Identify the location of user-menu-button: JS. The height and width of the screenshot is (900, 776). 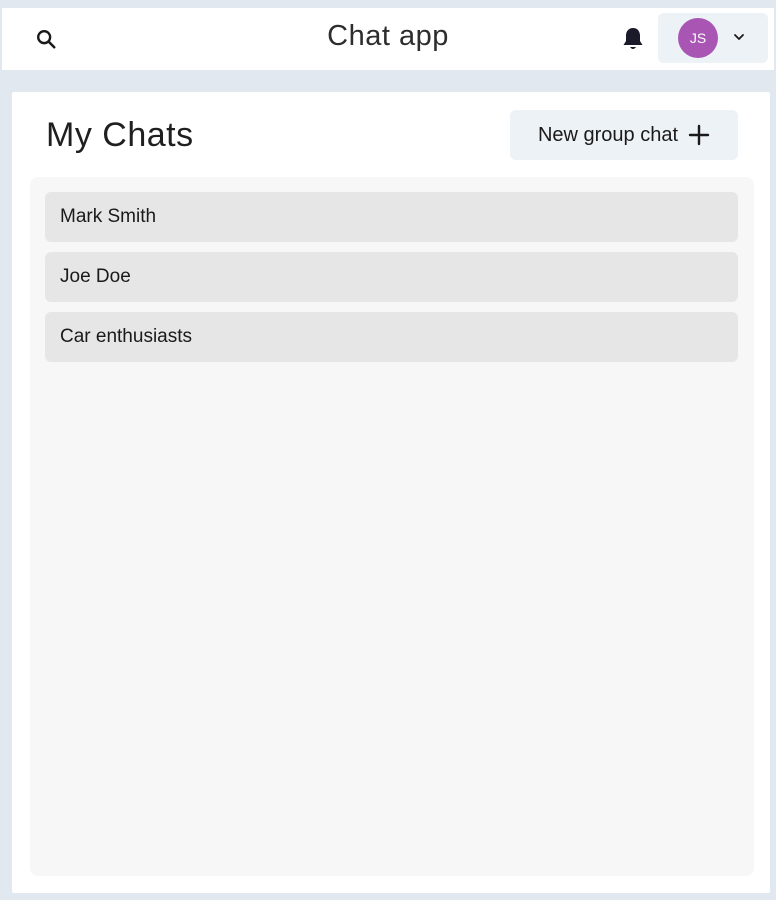
(713, 38).